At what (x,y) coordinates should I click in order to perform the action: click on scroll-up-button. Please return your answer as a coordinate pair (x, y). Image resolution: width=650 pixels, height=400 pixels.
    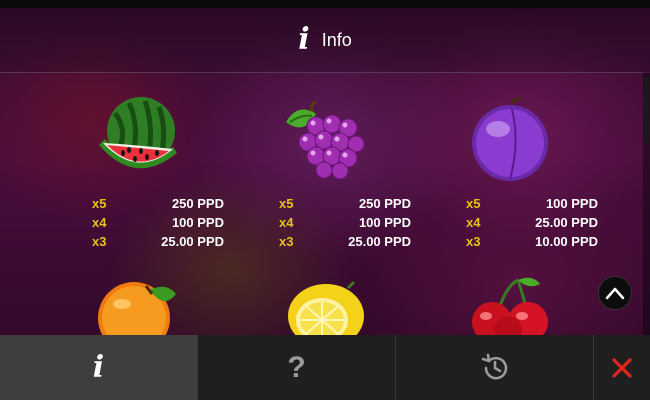
    Looking at the image, I should click on (615, 293).